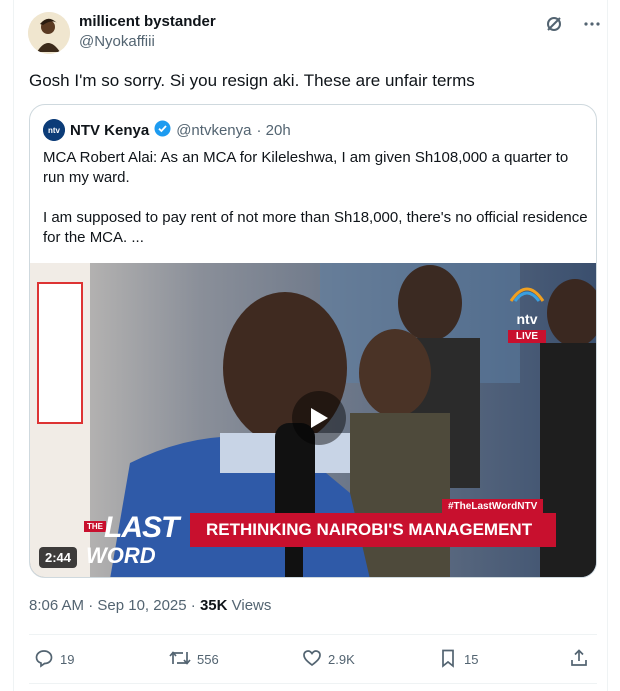 This screenshot has width=620, height=691. I want to click on ntv-logo-avatar: ntv, so click(54, 130).